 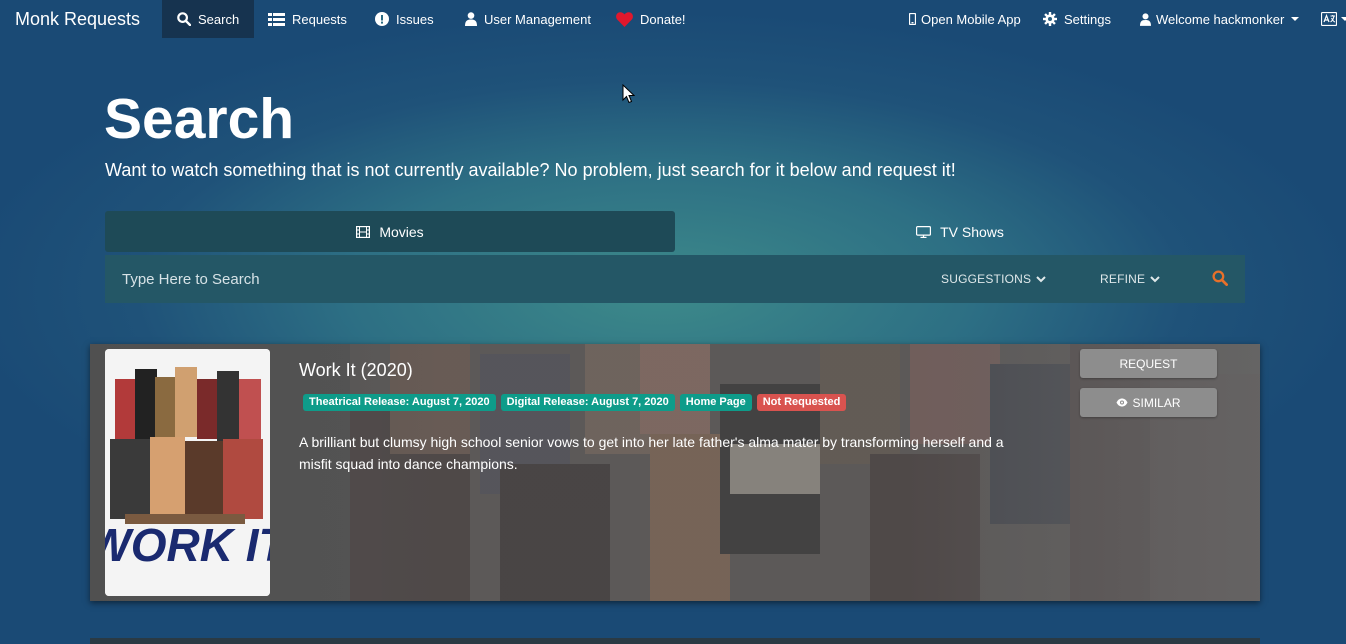 I want to click on nav-donate-label: Donate!, so click(x=663, y=19).